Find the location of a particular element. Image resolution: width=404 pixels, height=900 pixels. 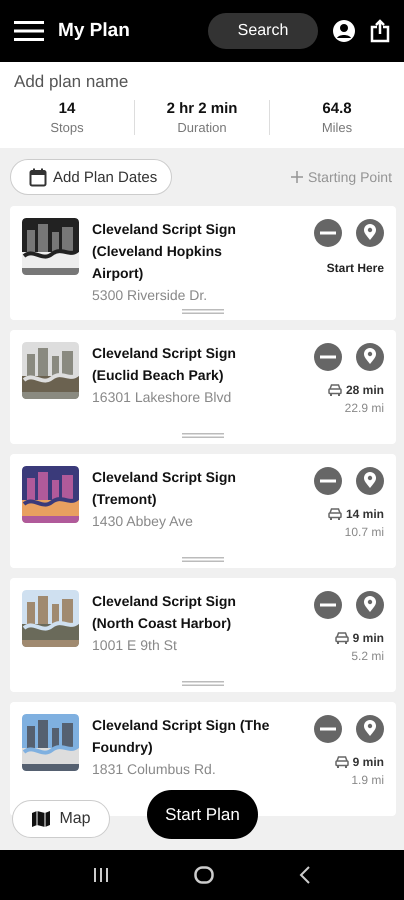

drive-time: 28 min is located at coordinates (365, 390).